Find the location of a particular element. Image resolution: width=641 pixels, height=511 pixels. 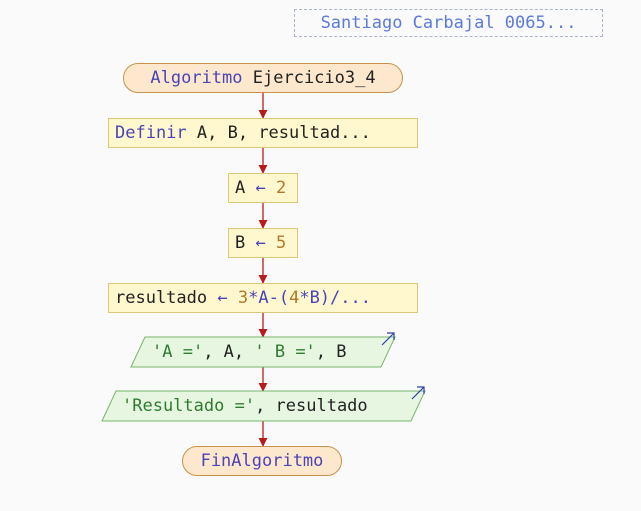

output-1-sep-2: , B is located at coordinates (331, 352).